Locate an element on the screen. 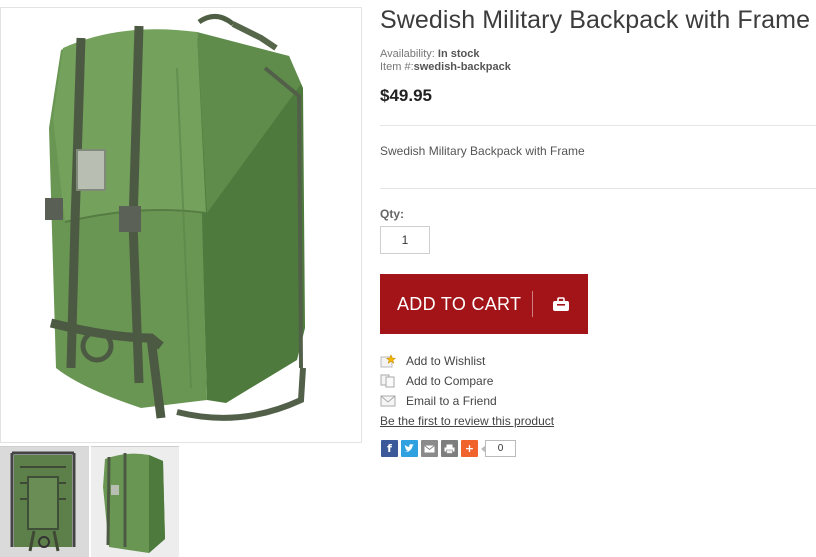  email-friend-label: Email to a Friend is located at coordinates (451, 401).